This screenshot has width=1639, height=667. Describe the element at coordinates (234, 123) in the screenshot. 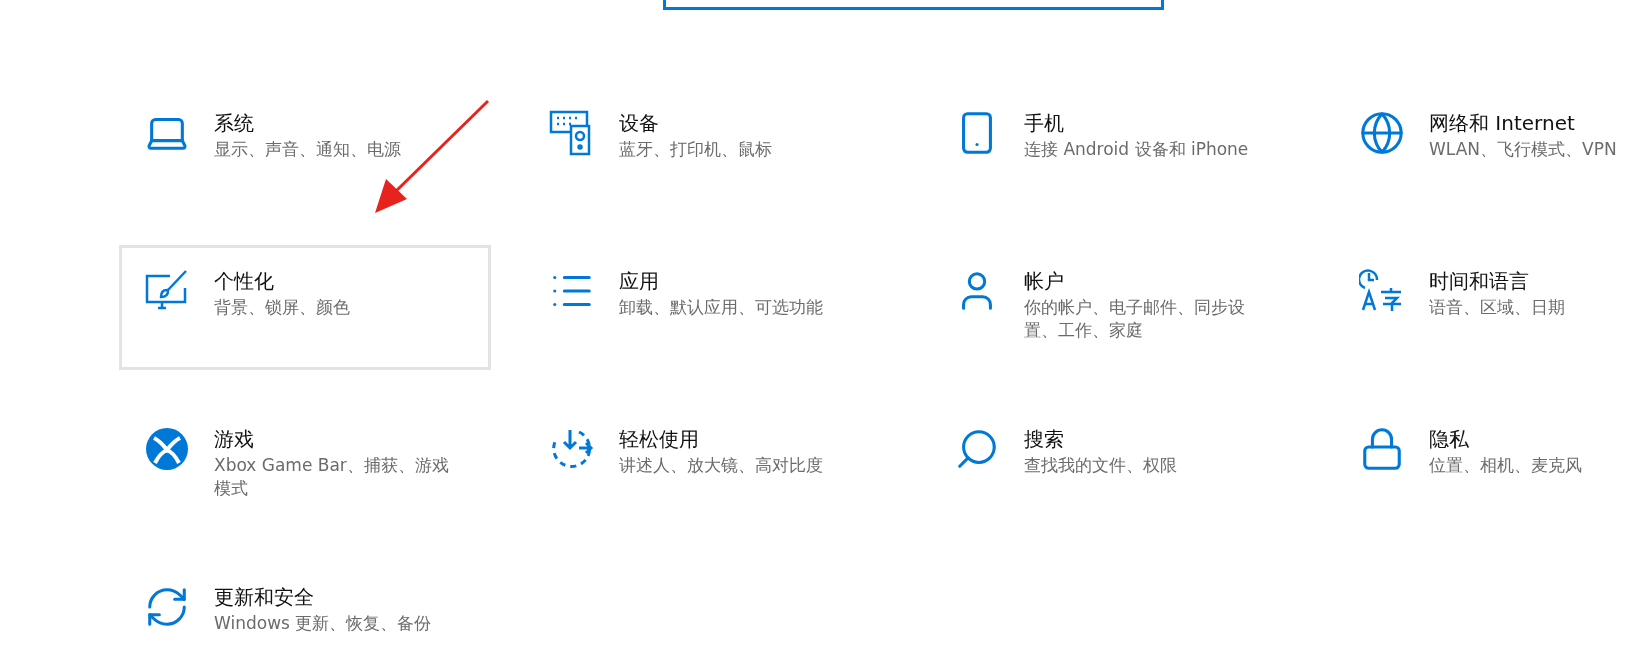

I see `tile-title: 系统` at that location.